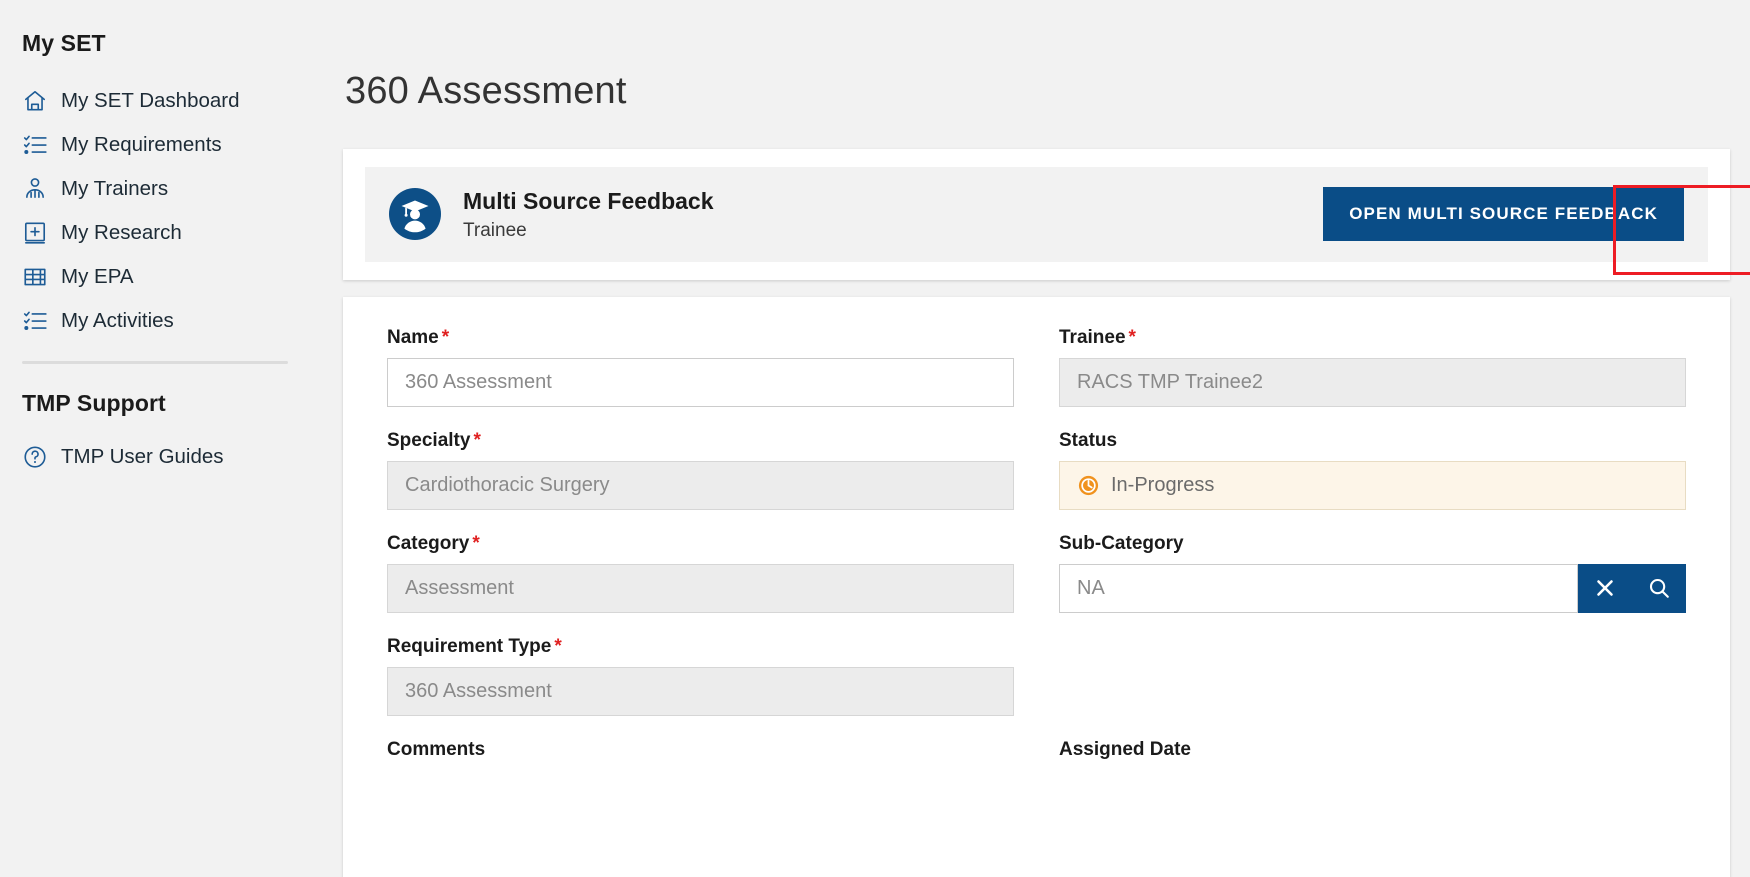 The width and height of the screenshot is (1750, 877). What do you see at coordinates (35, 457) in the screenshot?
I see `question-circle-icon` at bounding box center [35, 457].